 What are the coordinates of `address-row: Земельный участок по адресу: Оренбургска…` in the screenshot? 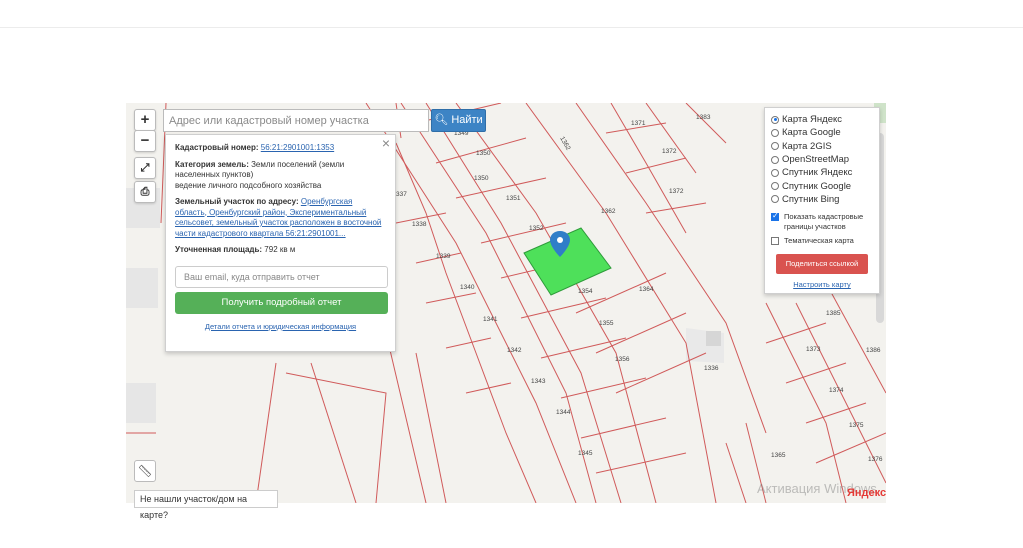 It's located at (280, 218).